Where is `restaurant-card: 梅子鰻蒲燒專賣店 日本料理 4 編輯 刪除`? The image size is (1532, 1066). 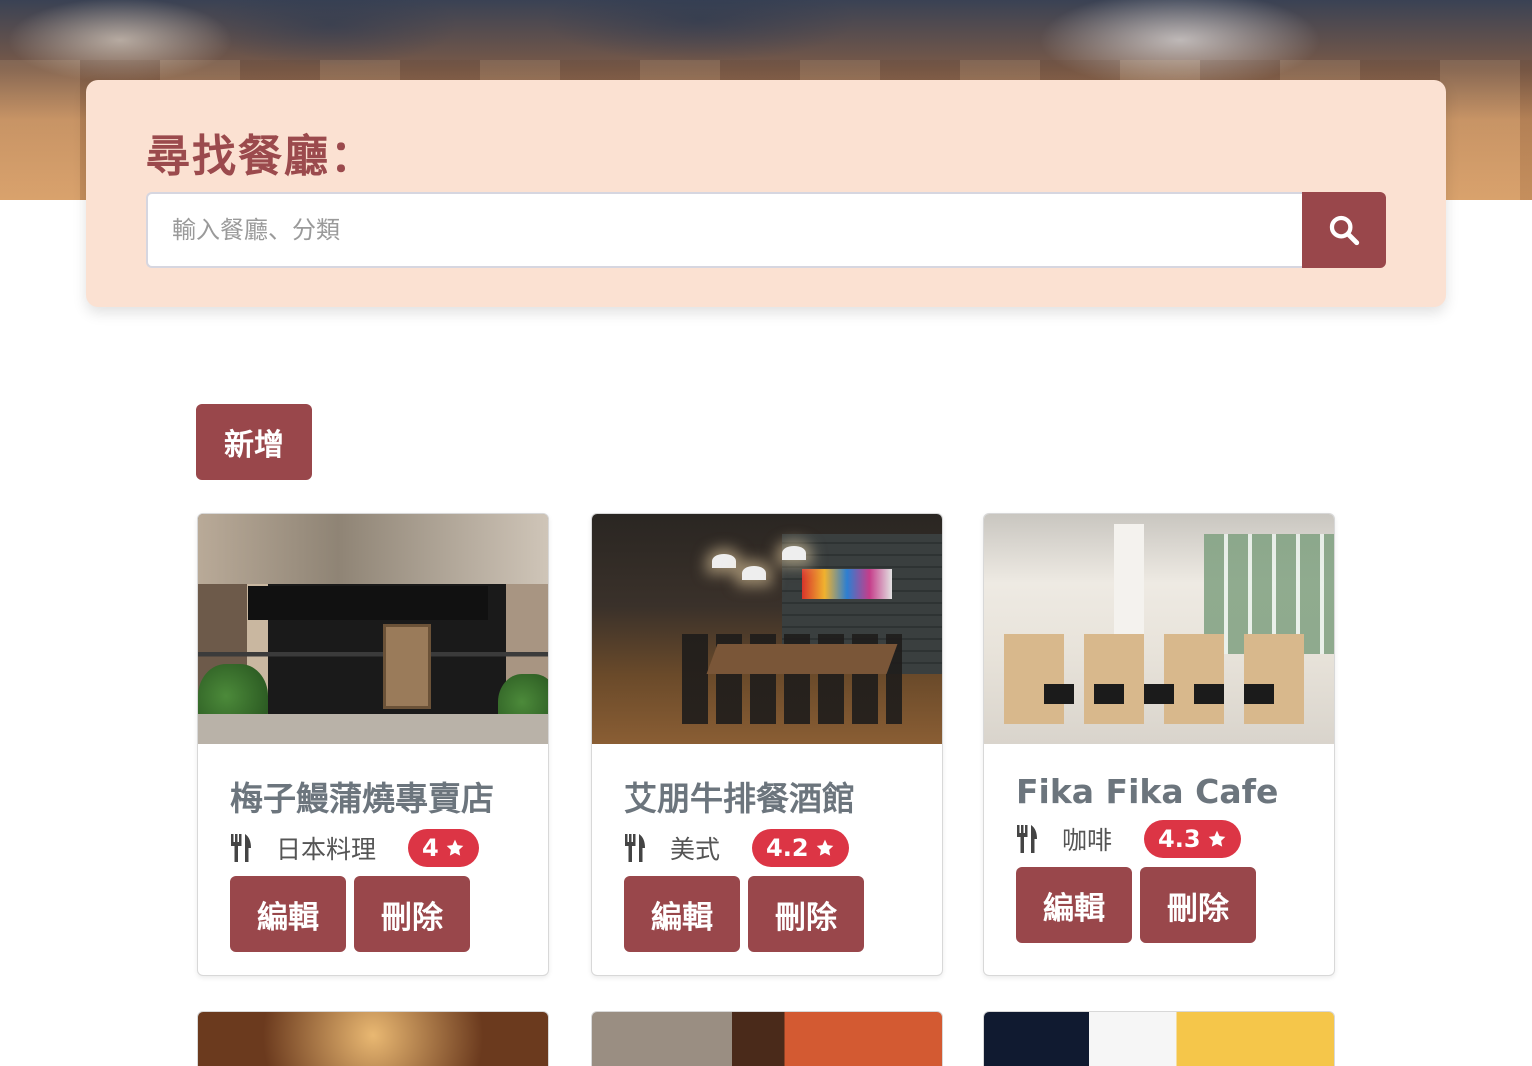 restaurant-card: 梅子鰻蒲燒專賣店 日本料理 4 編輯 刪除 is located at coordinates (373, 744).